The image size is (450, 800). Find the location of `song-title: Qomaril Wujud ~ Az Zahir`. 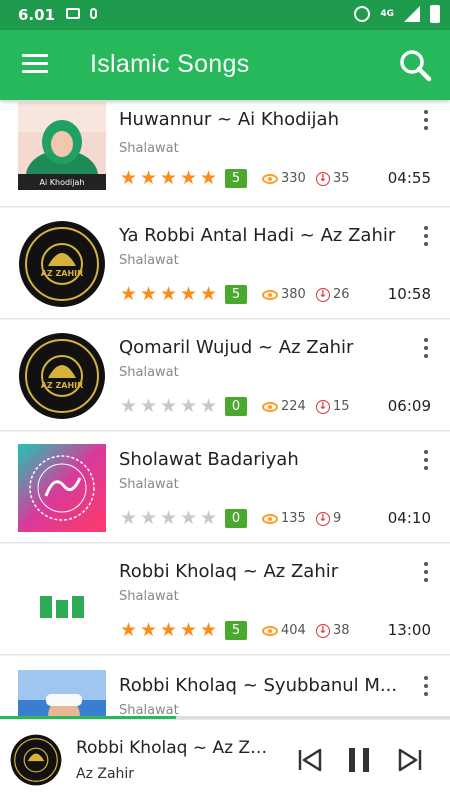

song-title: Qomaril Wujud ~ Az Zahir is located at coordinates (236, 347).